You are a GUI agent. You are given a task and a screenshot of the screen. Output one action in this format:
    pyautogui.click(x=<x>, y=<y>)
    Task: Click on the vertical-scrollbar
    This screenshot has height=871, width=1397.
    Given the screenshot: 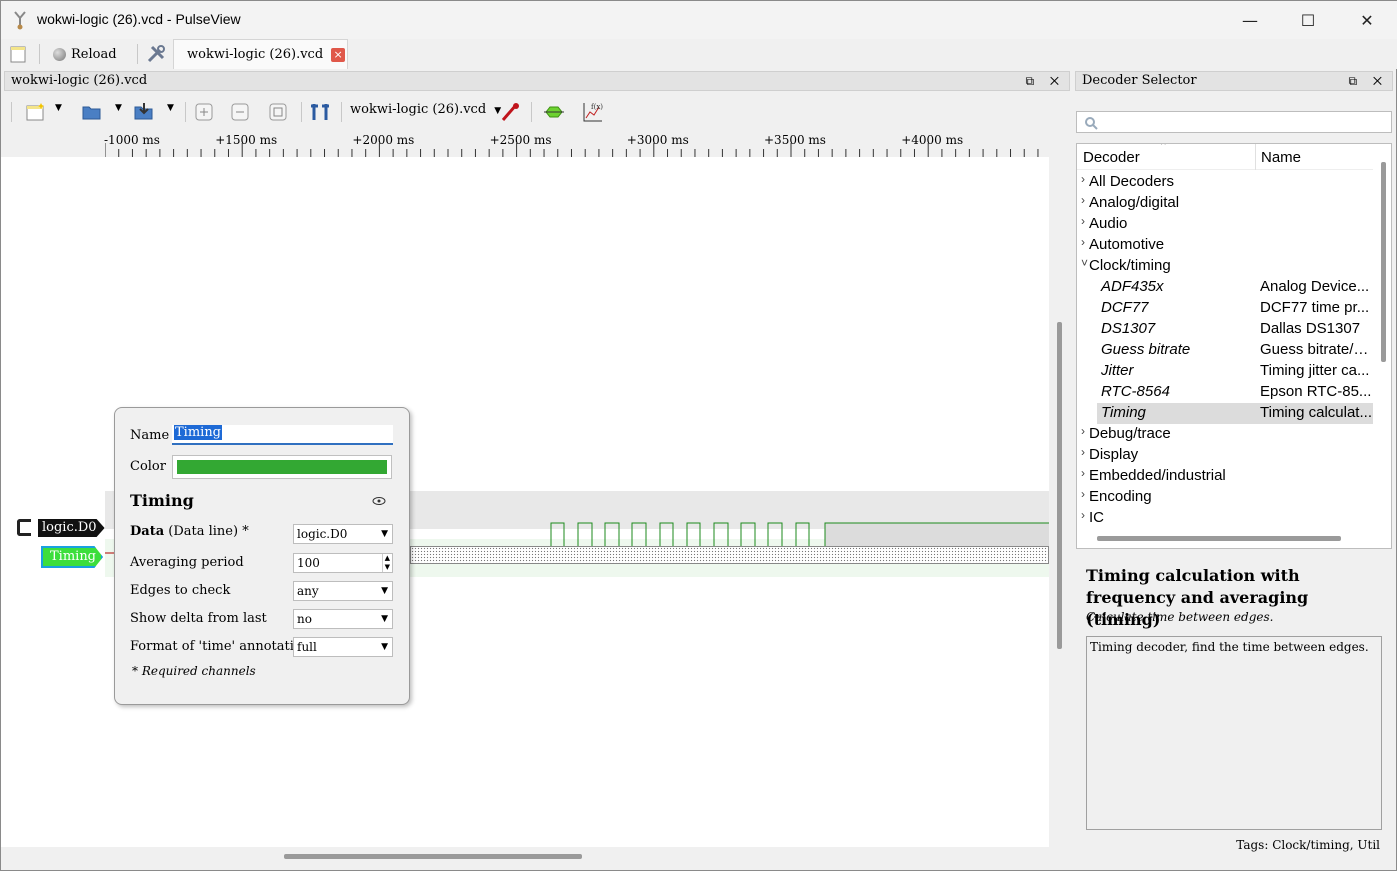 What is the action you would take?
    pyautogui.click(x=1059, y=502)
    